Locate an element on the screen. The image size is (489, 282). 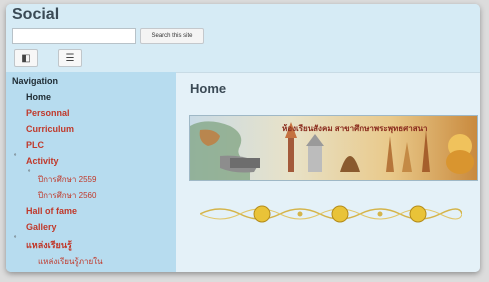
banner-caption: ห้องเรียนสังคม สาขาศึกษาพระพุทธศาสนา is located at coordinates (355, 128).